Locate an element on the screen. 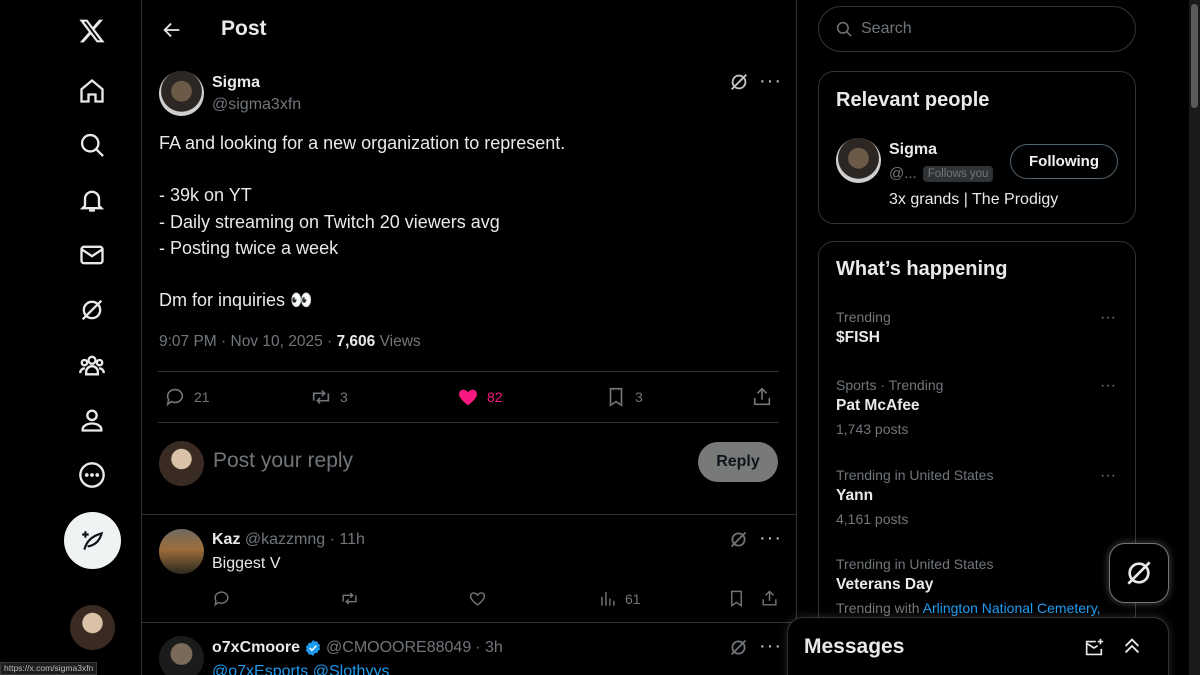 The width and height of the screenshot is (1200, 675). post-more-icon: ··· is located at coordinates (770, 81).